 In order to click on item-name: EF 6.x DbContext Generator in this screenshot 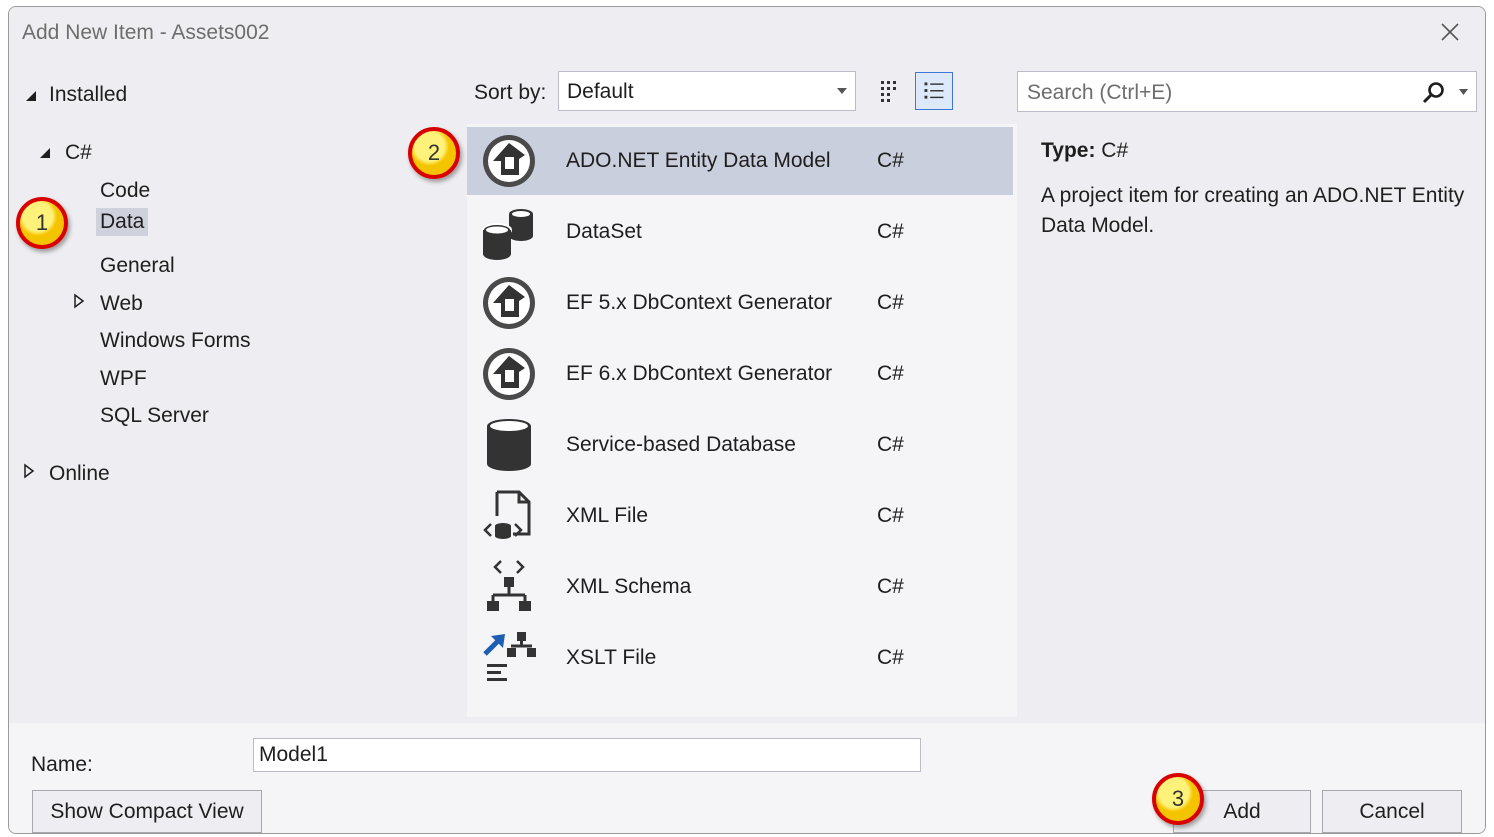, I will do `click(699, 373)`.